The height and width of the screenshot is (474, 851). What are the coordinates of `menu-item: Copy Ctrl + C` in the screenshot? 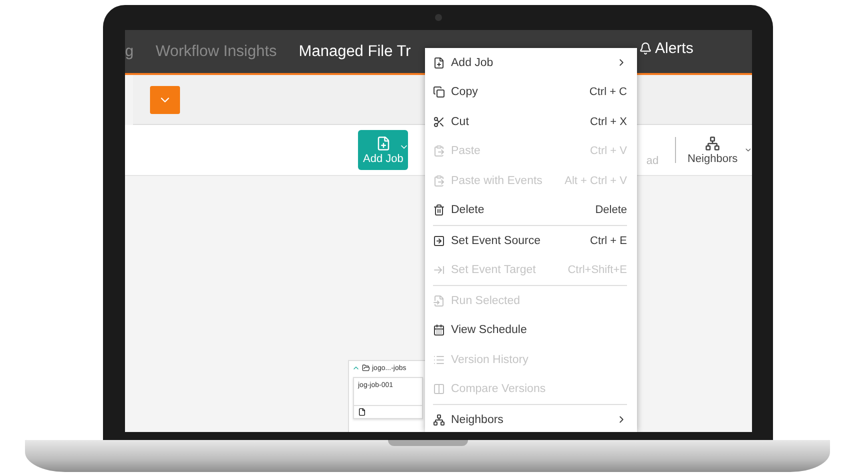 It's located at (530, 92).